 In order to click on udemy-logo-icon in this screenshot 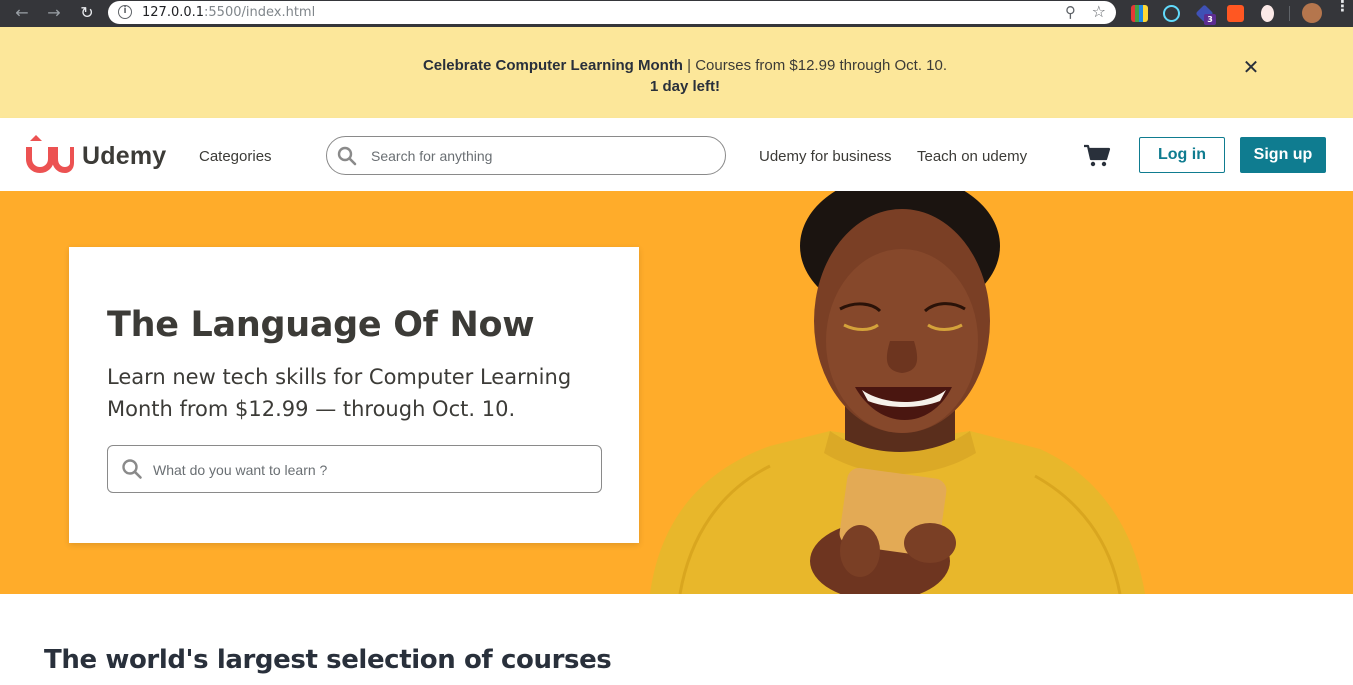, I will do `click(48, 154)`.